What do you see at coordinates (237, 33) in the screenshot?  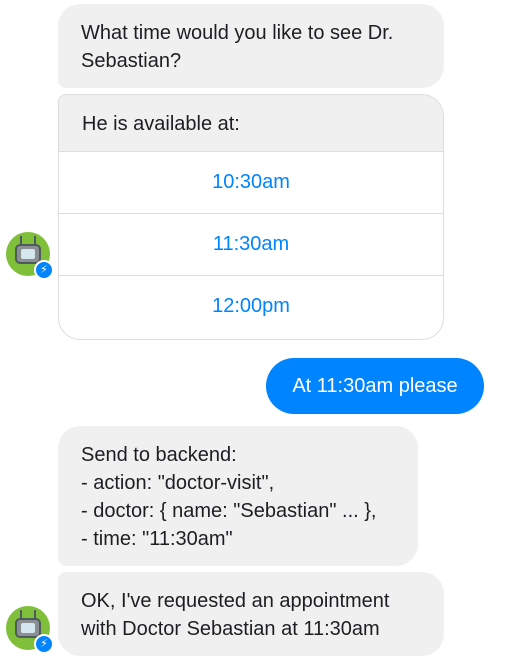 I see `message-line: What time would you like to see Dr.` at bounding box center [237, 33].